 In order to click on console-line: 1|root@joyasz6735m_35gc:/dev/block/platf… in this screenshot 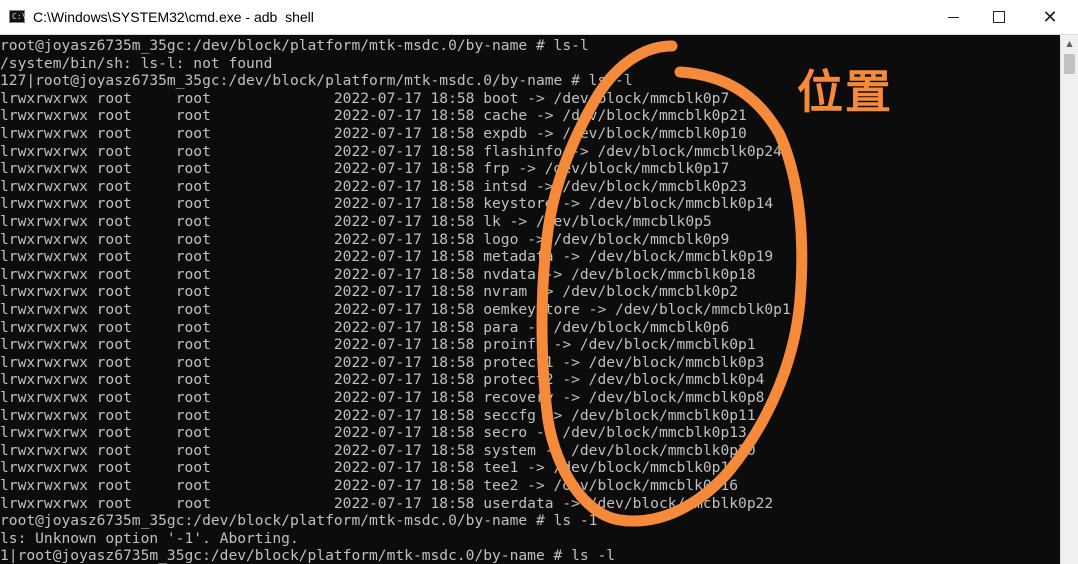, I will do `click(308, 555)`.